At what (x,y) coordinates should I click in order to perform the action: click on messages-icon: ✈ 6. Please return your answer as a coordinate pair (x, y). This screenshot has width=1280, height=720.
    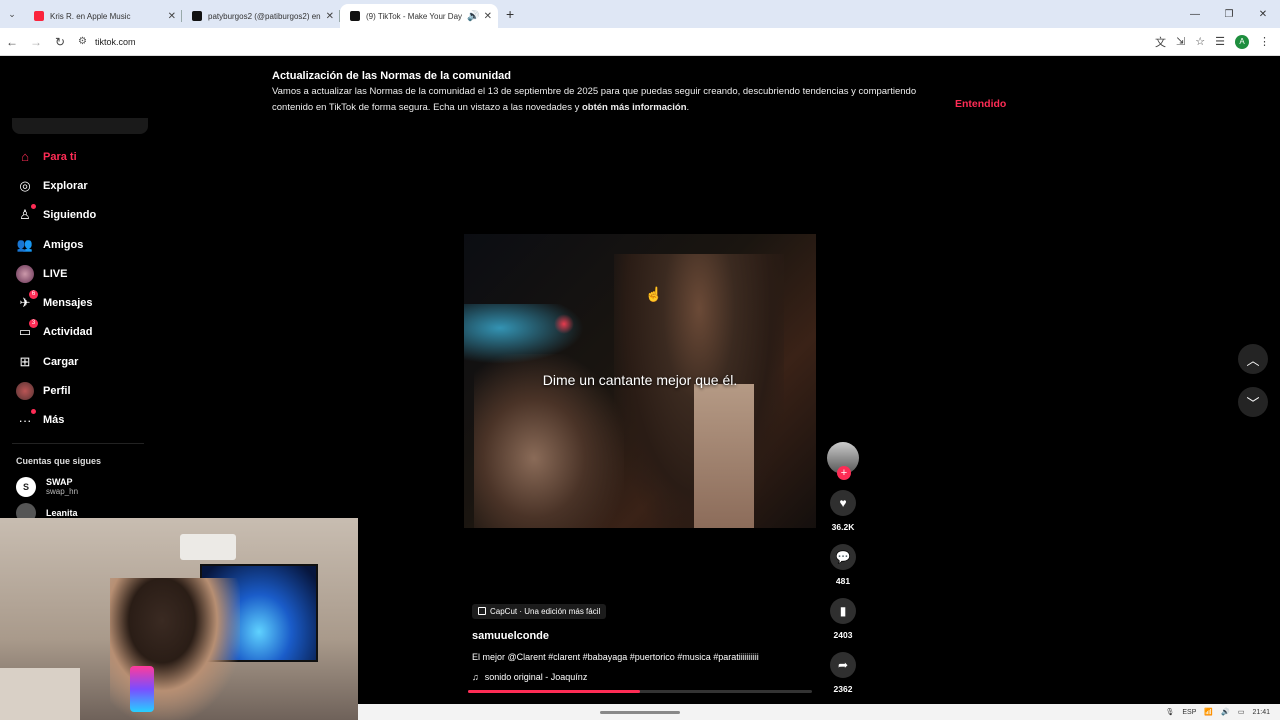
    Looking at the image, I should click on (27, 301).